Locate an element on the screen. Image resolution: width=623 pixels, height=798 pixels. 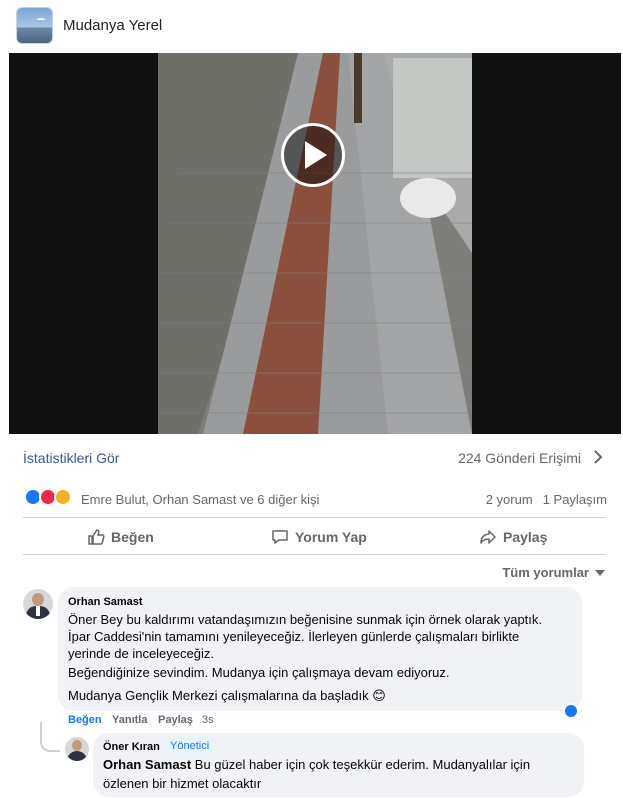
comment-like-link: Beğen is located at coordinates (85, 720).